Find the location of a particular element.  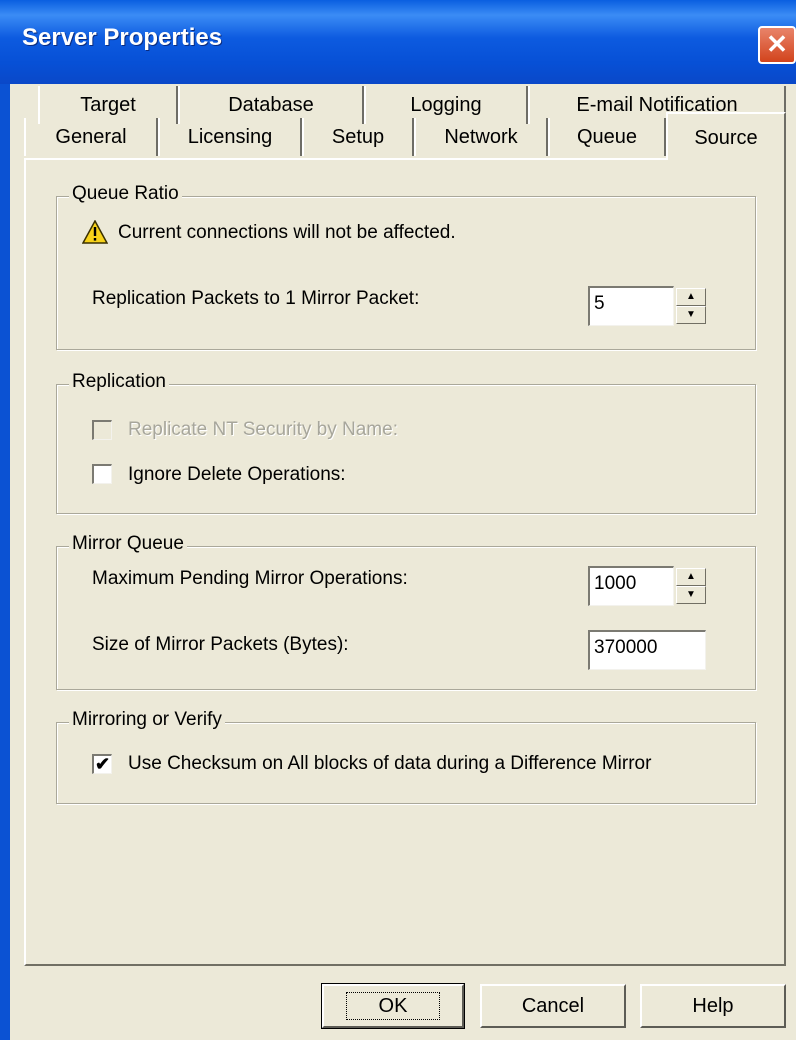

close-icon: ✕ is located at coordinates (777, 45).